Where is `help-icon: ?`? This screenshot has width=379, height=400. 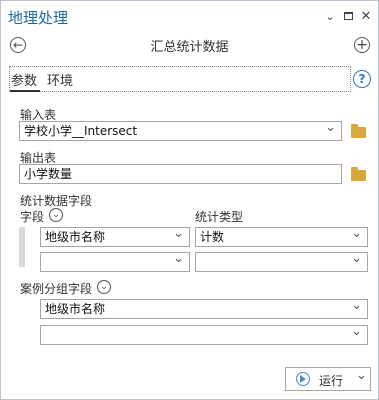
help-icon: ? is located at coordinates (362, 79).